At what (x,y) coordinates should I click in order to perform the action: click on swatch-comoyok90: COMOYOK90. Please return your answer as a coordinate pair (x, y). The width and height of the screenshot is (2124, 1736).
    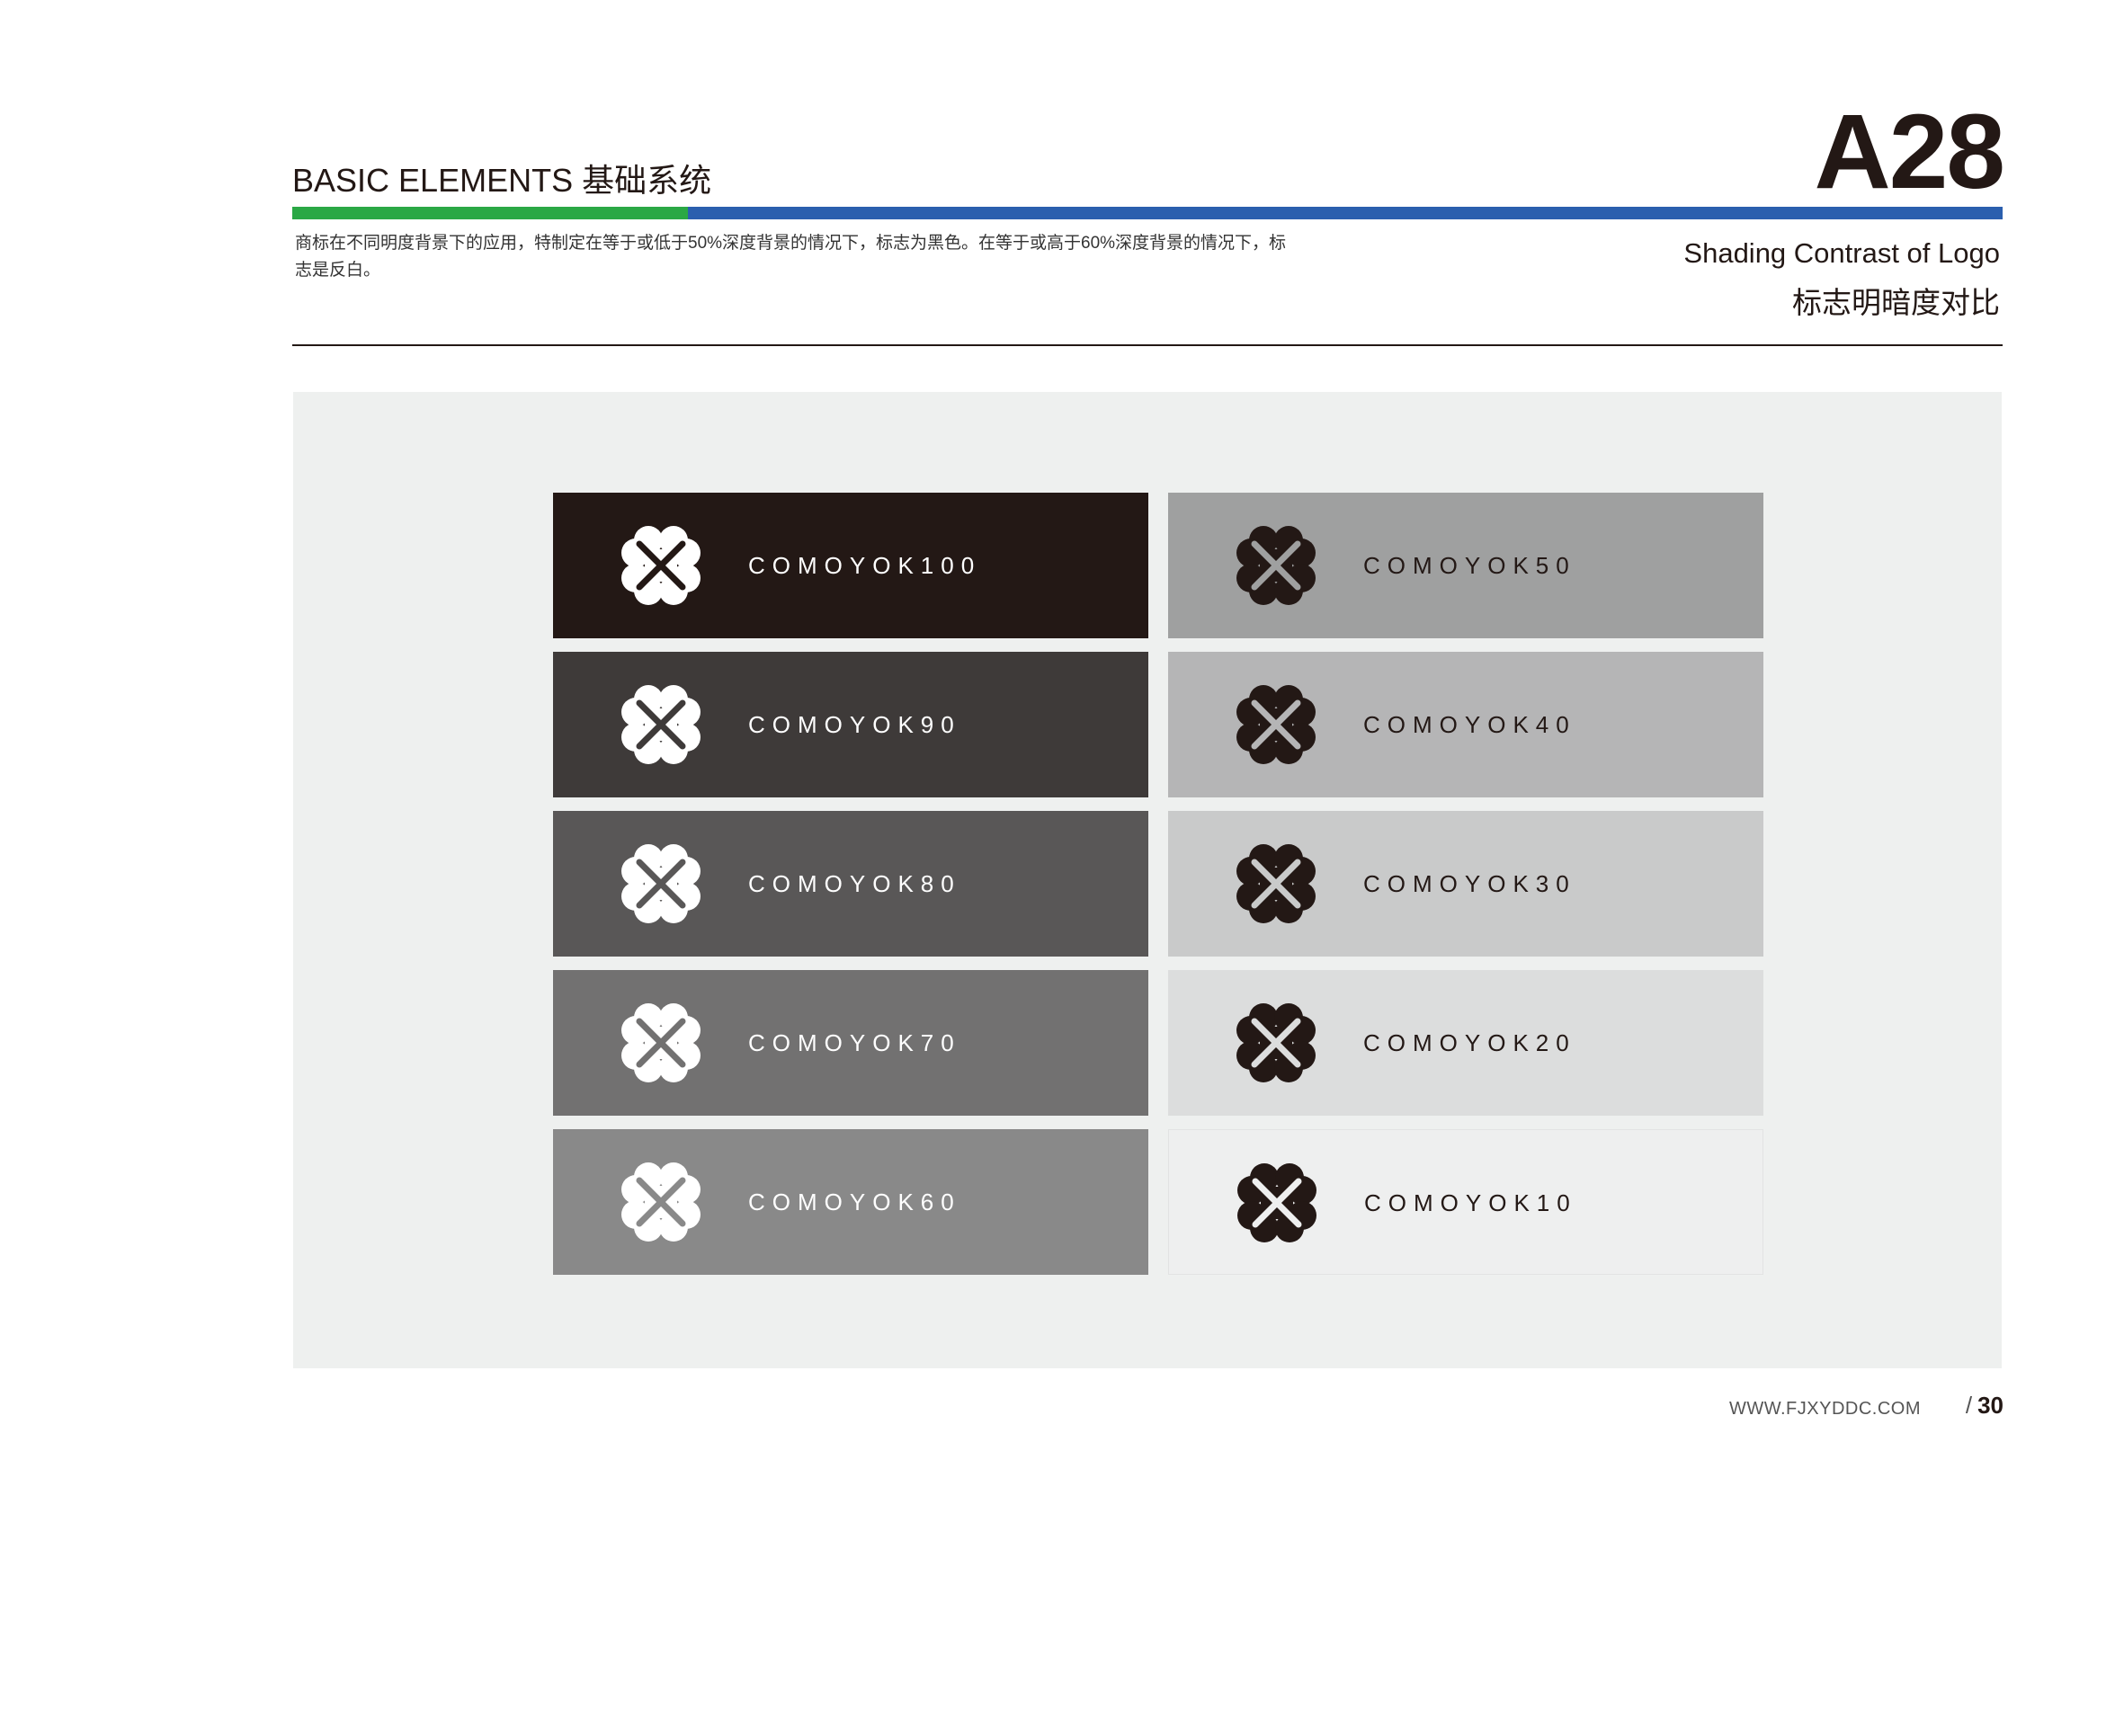
    Looking at the image, I should click on (851, 724).